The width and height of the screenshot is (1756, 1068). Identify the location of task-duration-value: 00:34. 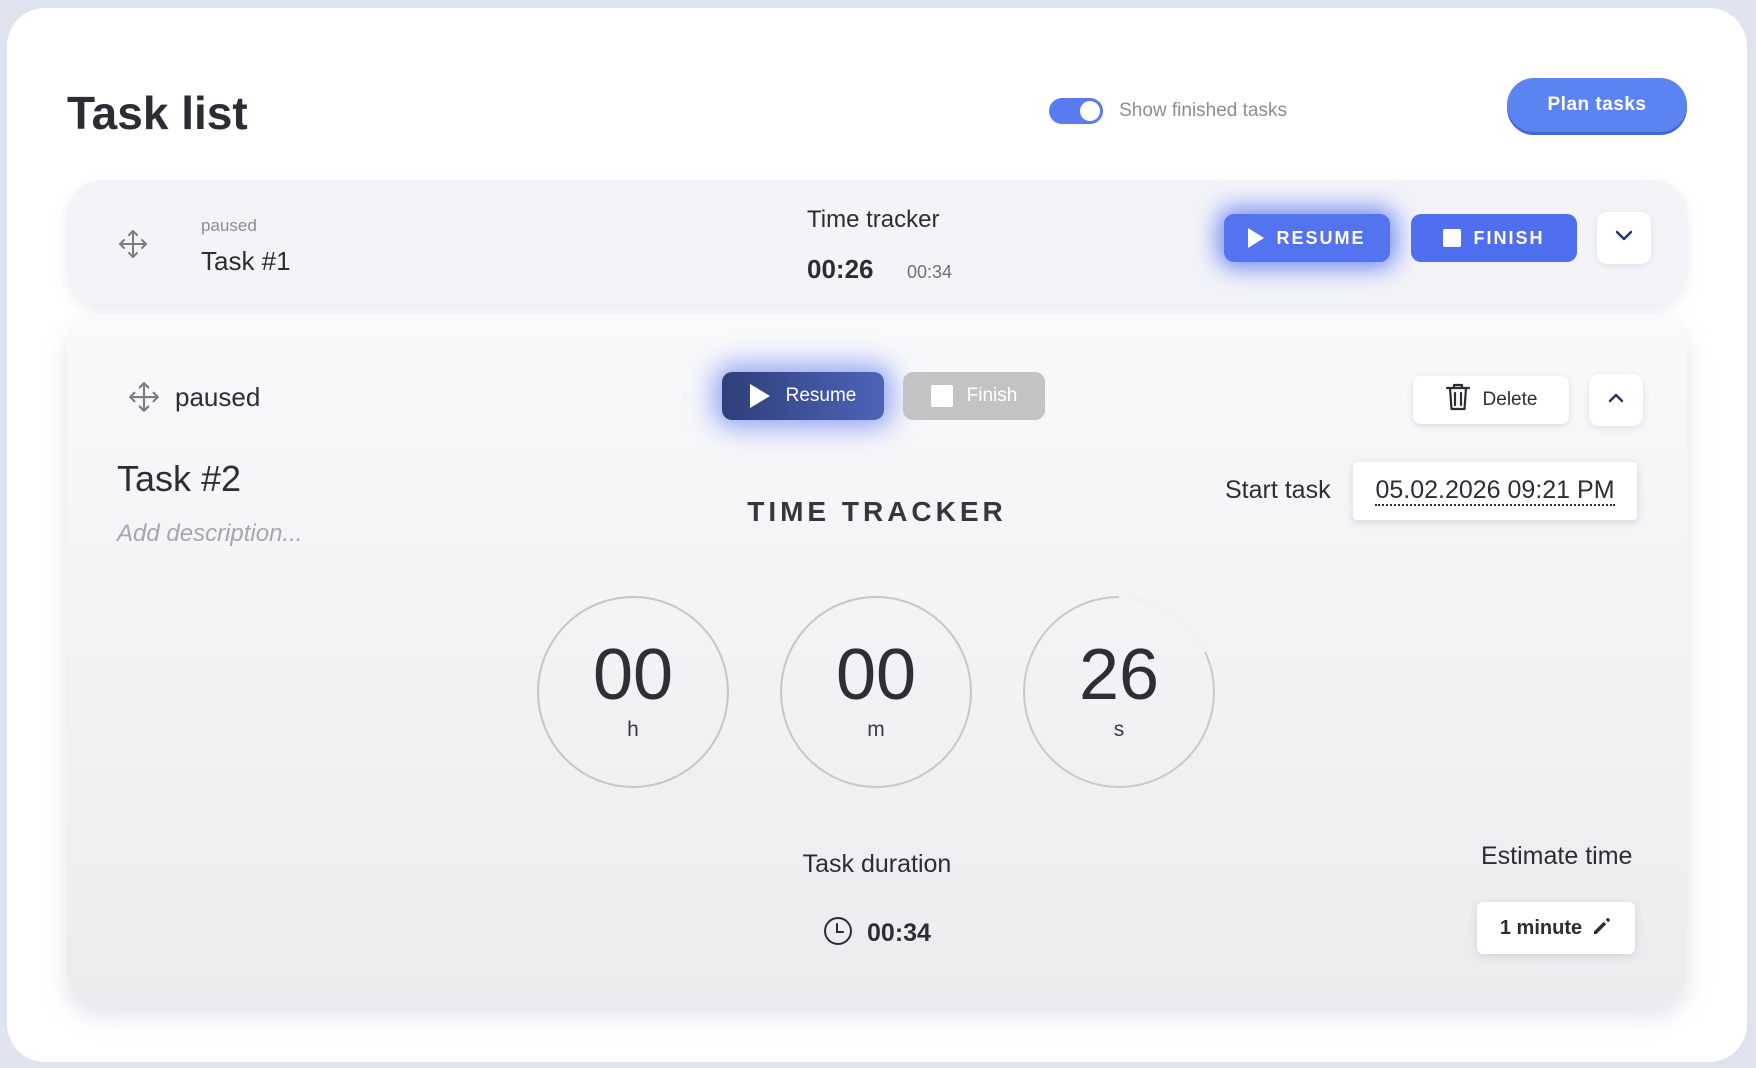
(899, 933).